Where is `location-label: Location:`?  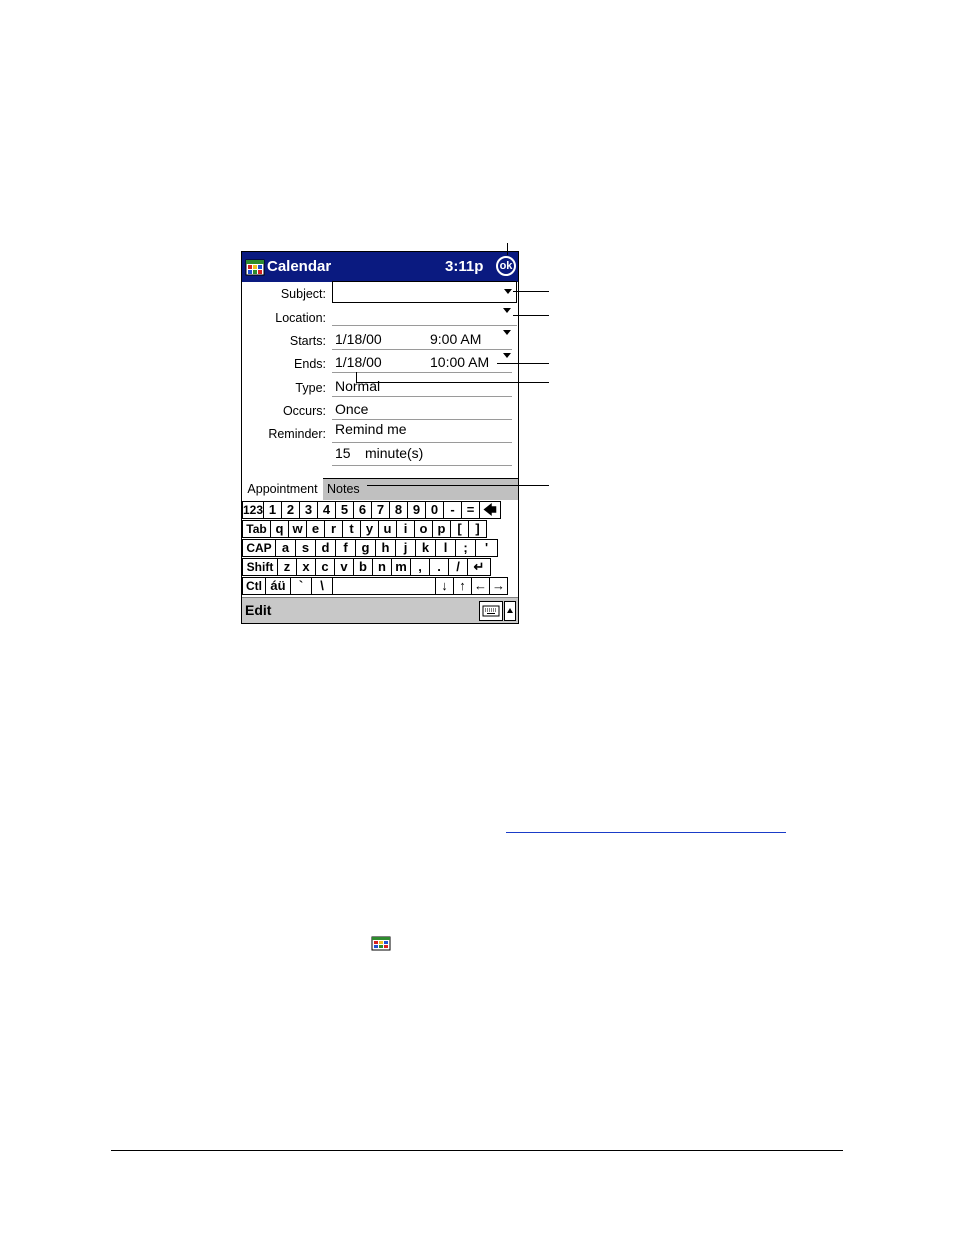
location-label: Location: is located at coordinates (300, 318).